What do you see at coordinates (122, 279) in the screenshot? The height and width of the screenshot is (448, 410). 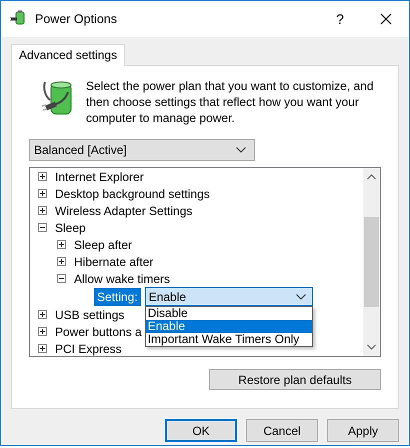 I see `tree-item: Allow wake timers` at bounding box center [122, 279].